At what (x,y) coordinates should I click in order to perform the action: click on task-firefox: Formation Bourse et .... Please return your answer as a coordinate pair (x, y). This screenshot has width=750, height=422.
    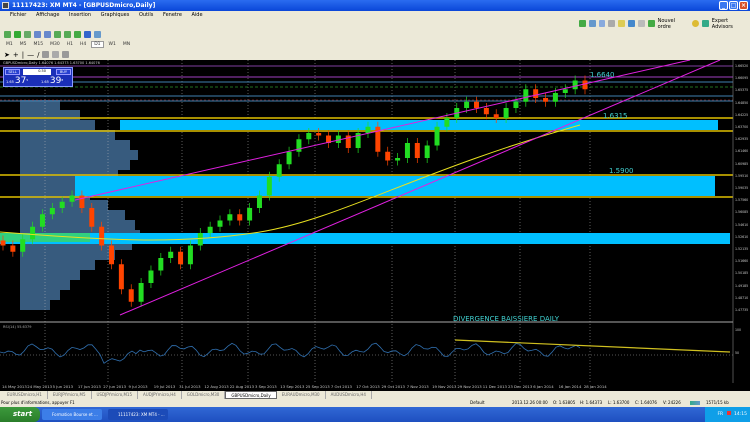
    Looking at the image, I should click on (72, 414).